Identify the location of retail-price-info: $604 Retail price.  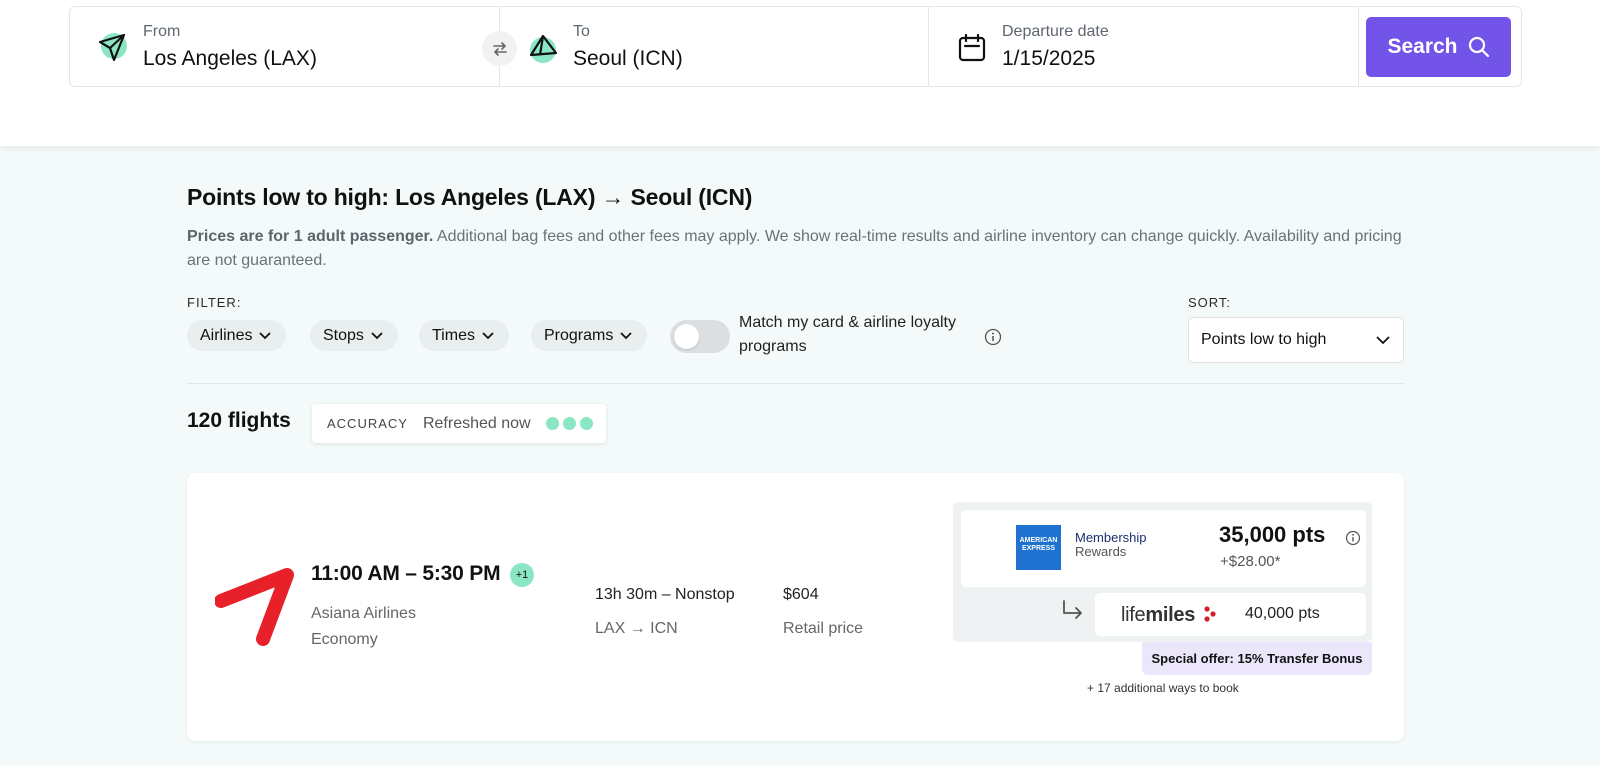
(823, 612).